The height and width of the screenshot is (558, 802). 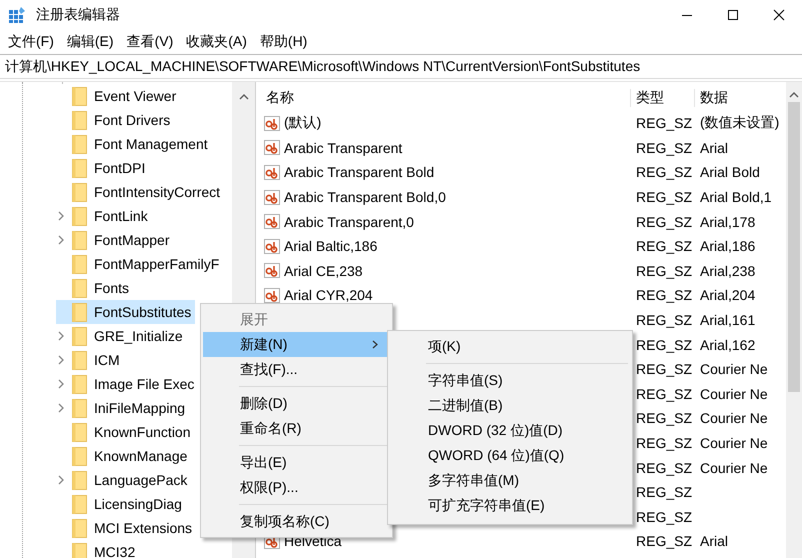 What do you see at coordinates (728, 222) in the screenshot?
I see `value-data: Arial,178` at bounding box center [728, 222].